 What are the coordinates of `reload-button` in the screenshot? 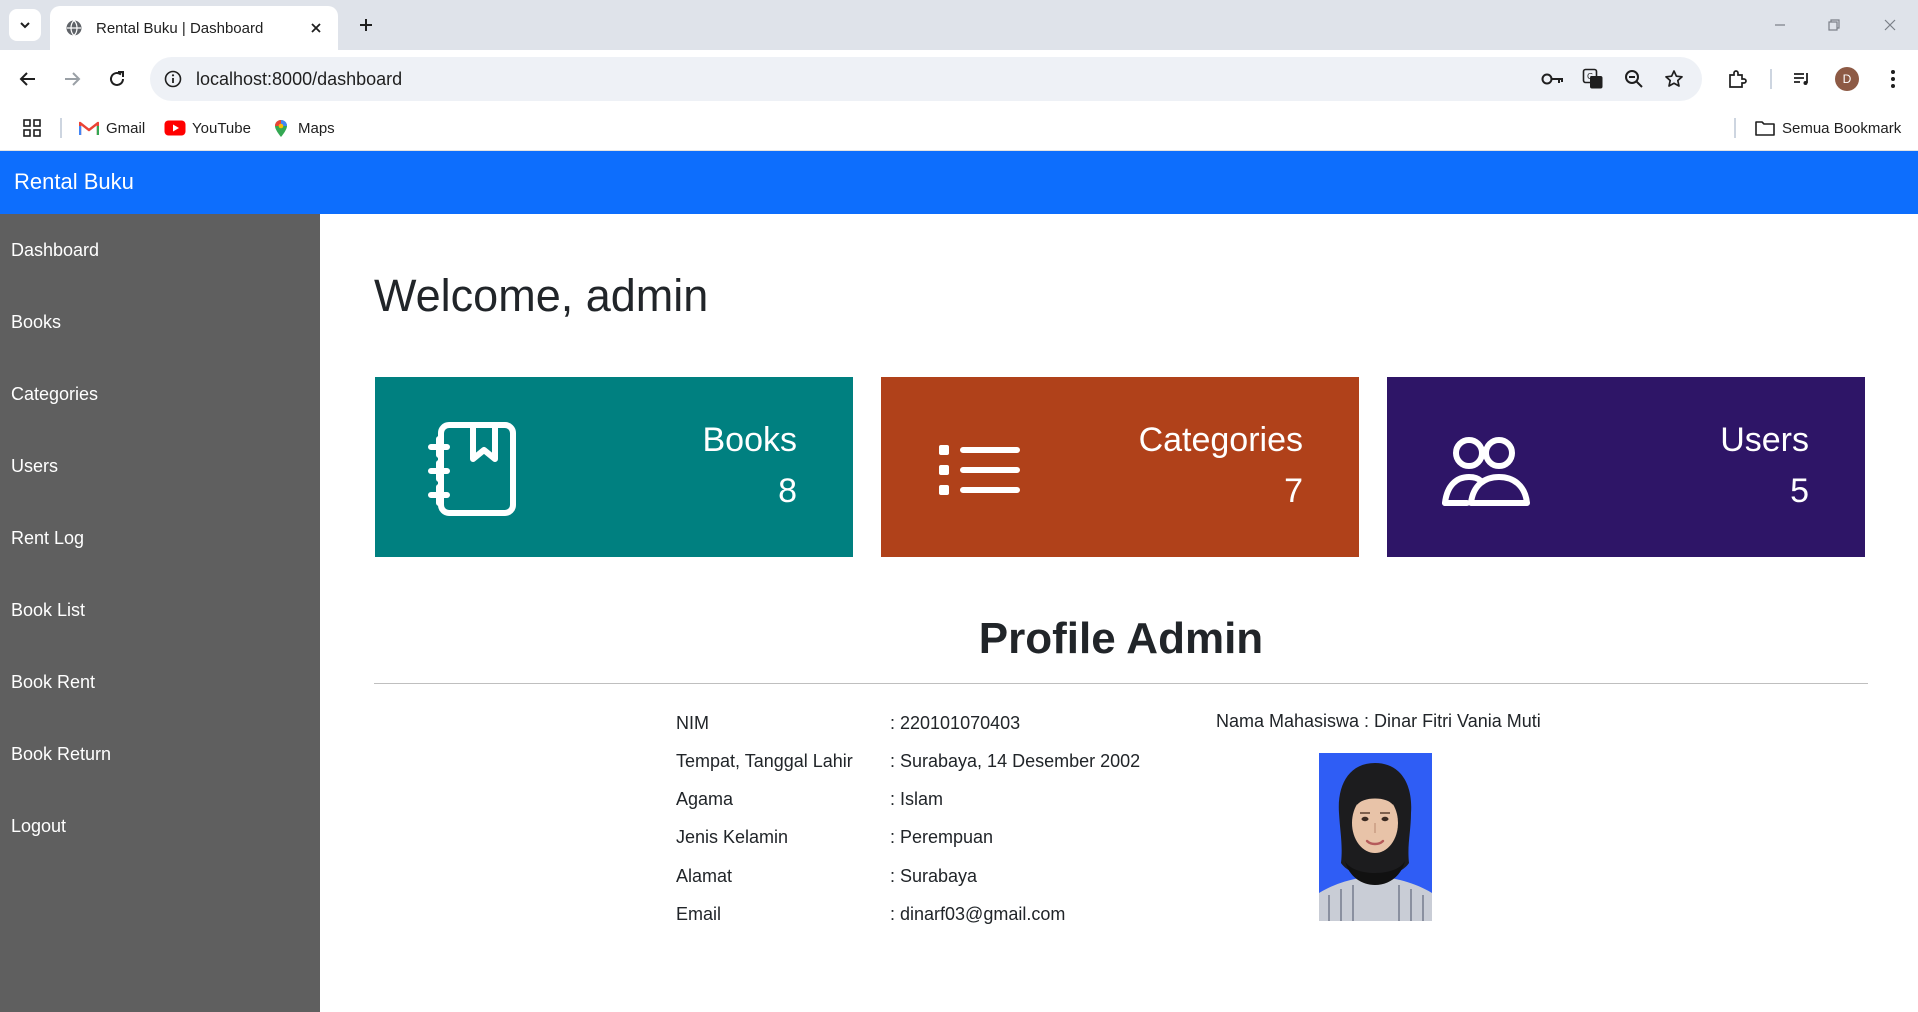 It's located at (117, 79).